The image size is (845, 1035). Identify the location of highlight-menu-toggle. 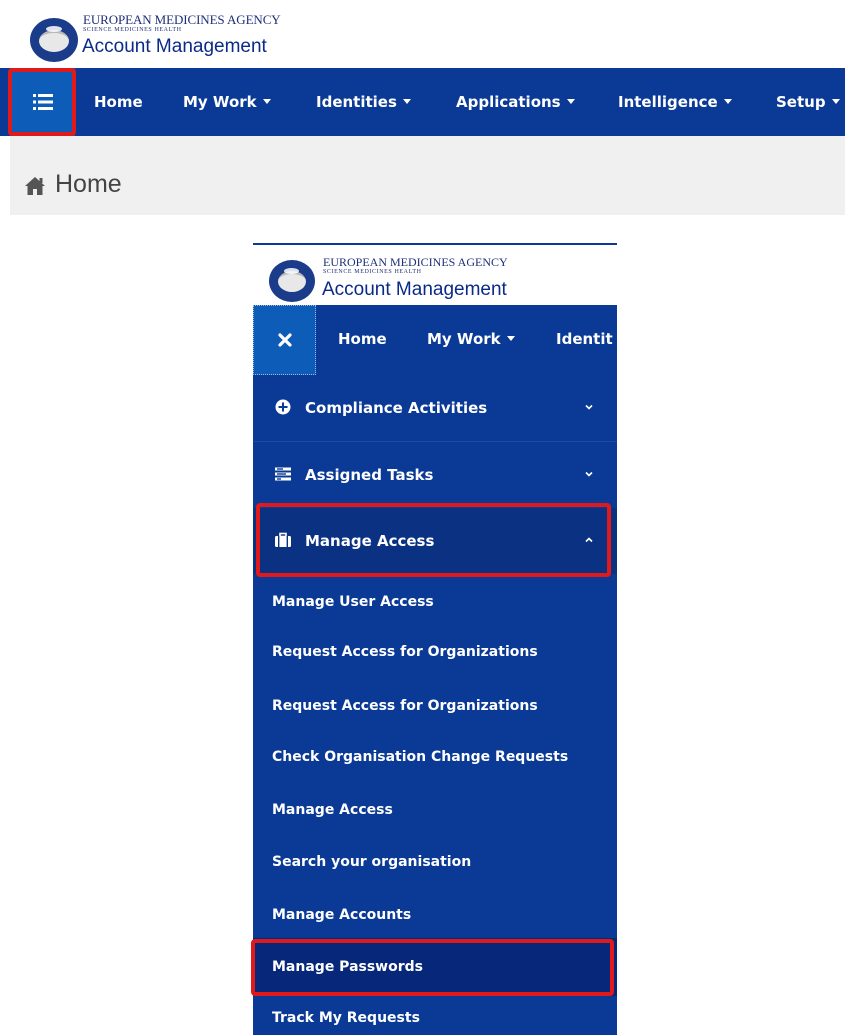
(42, 102).